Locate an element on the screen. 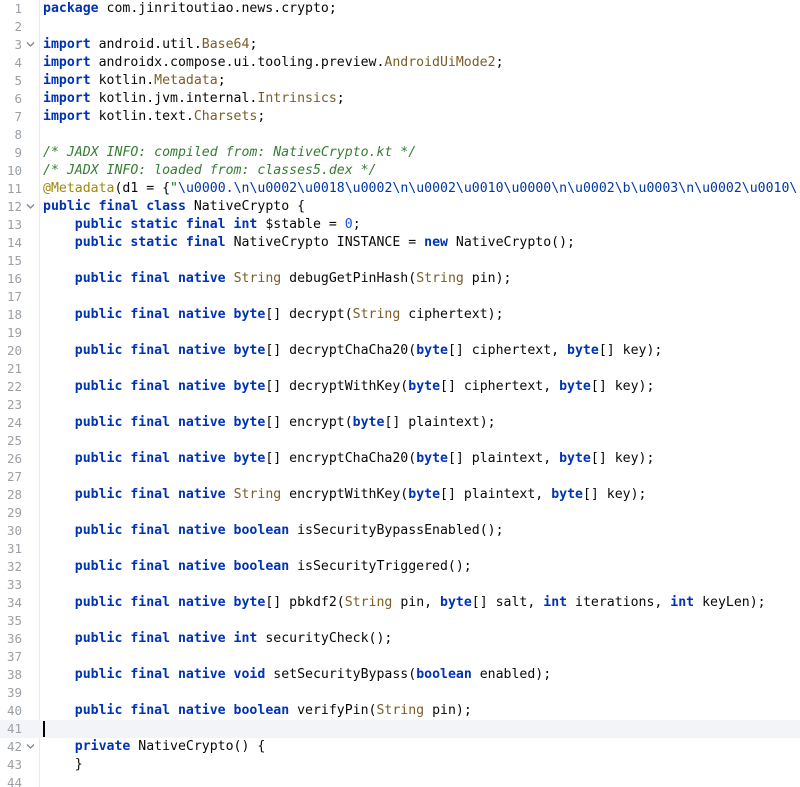 The image size is (800, 787). code-token: NativeCrypto INSTANCE = is located at coordinates (325, 242).